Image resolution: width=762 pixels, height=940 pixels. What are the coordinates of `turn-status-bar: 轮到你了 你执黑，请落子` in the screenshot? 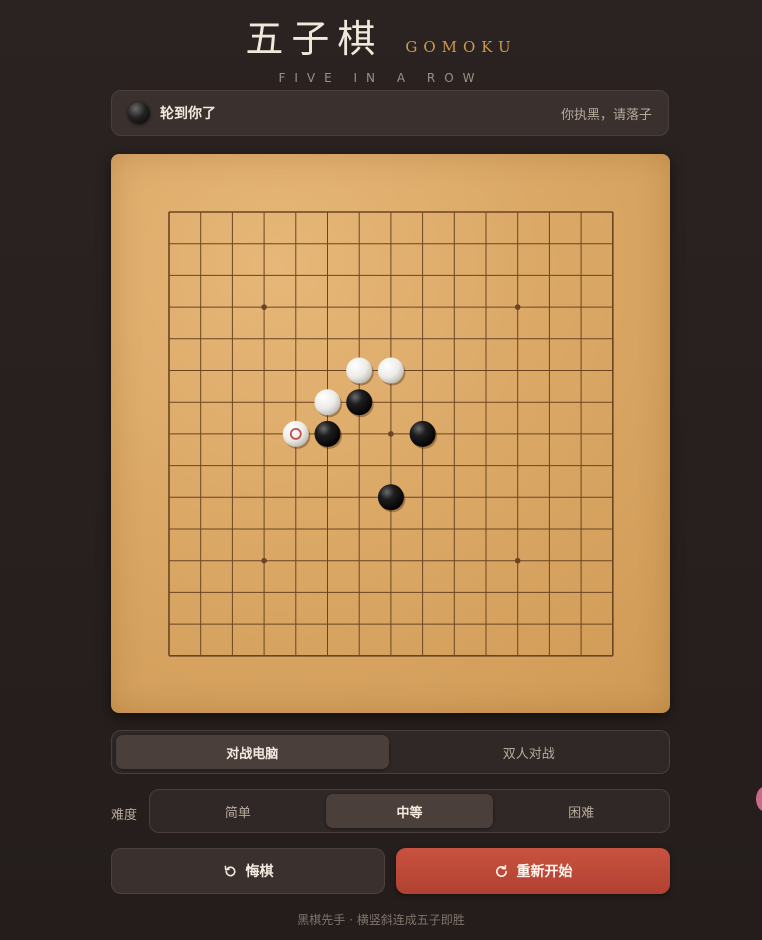 It's located at (390, 113).